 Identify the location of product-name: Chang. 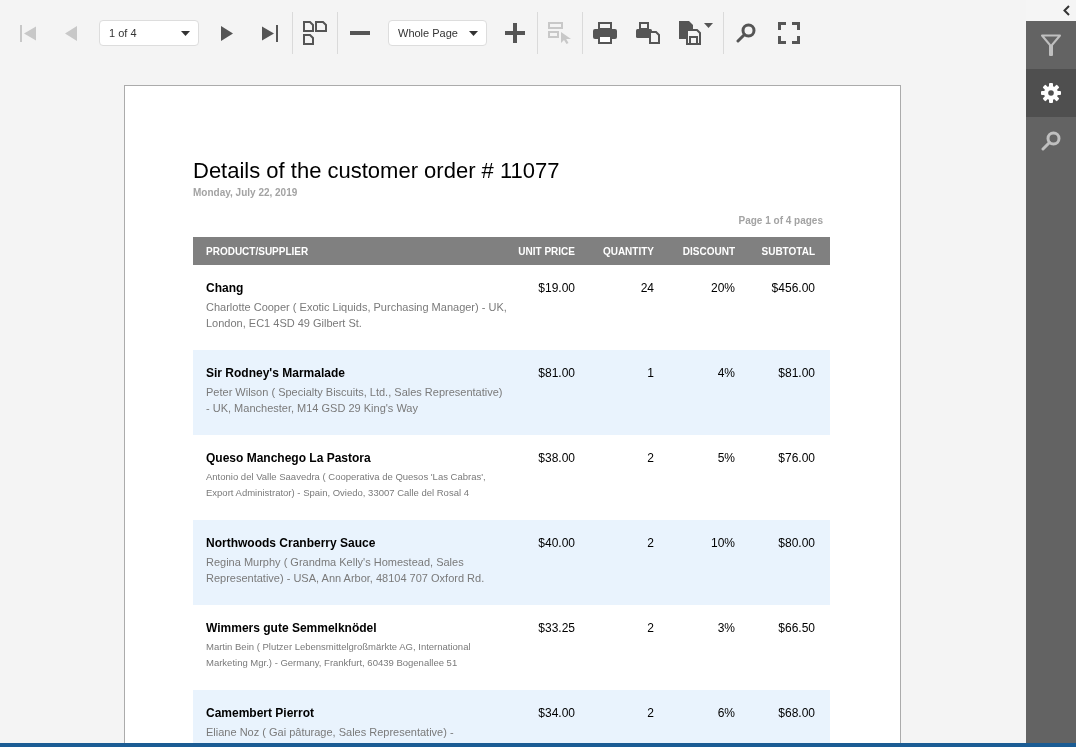
(225, 288).